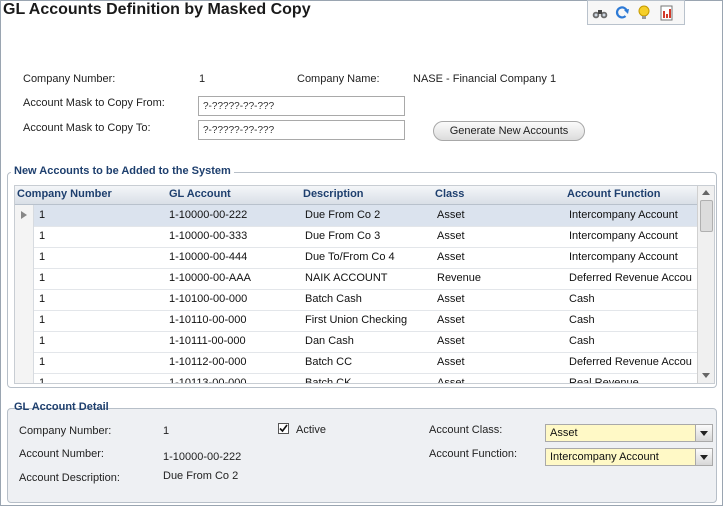 This screenshot has width=723, height=506. Describe the element at coordinates (200, 194) in the screenshot. I see `column-header-gl-account: GL Account` at that location.